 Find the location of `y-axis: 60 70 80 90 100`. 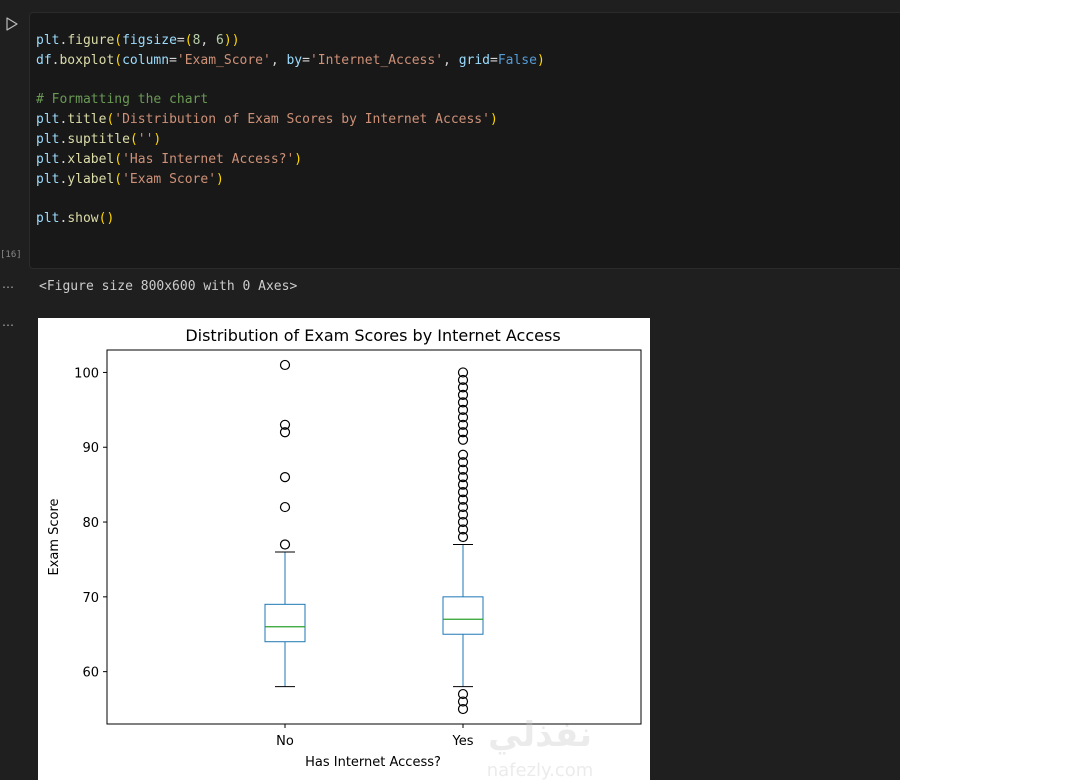

y-axis: 60 70 80 90 100 is located at coordinates (90, 523).